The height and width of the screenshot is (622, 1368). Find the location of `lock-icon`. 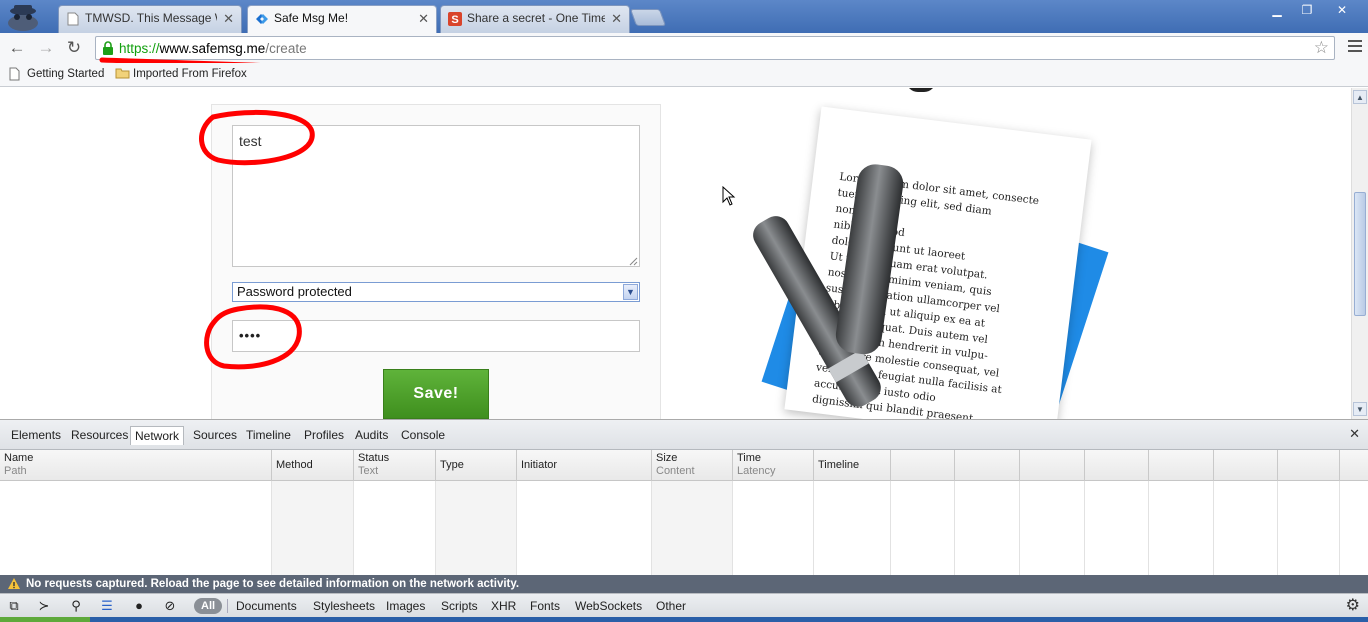

lock-icon is located at coordinates (108, 48).